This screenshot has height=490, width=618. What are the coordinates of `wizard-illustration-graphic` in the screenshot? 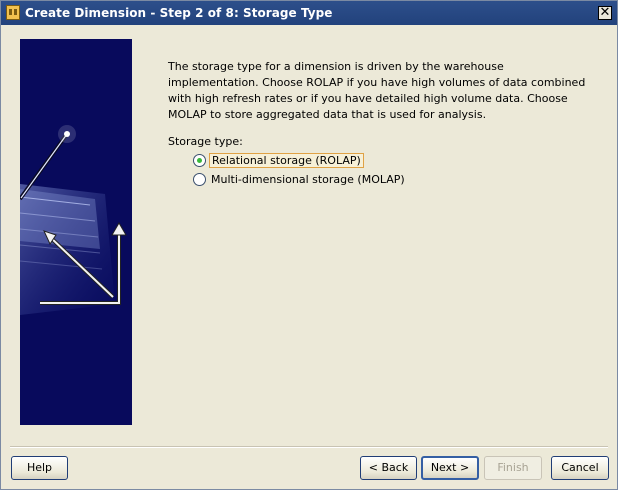 It's located at (76, 232).